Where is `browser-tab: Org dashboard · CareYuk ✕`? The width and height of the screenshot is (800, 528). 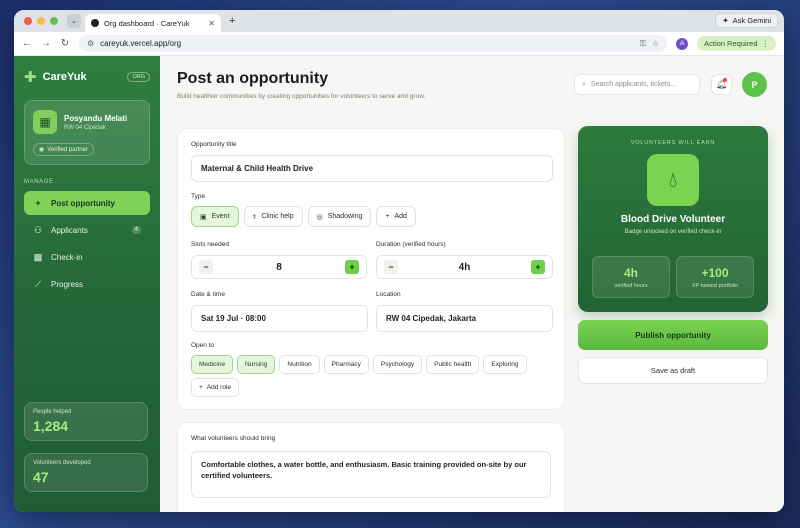
browser-tab: Org dashboard · CareYuk ✕ is located at coordinates (153, 23).